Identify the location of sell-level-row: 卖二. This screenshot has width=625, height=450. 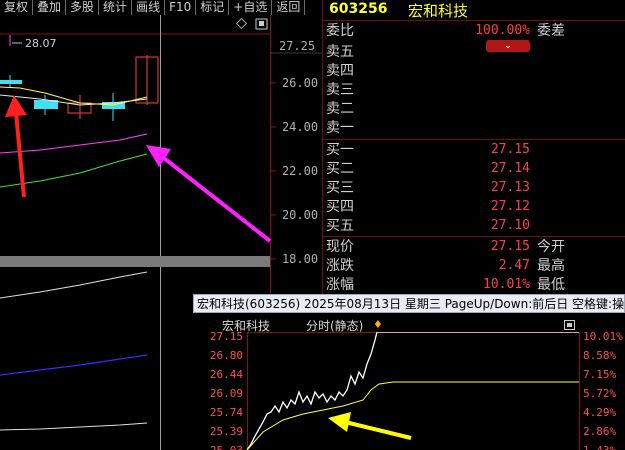
(474, 109).